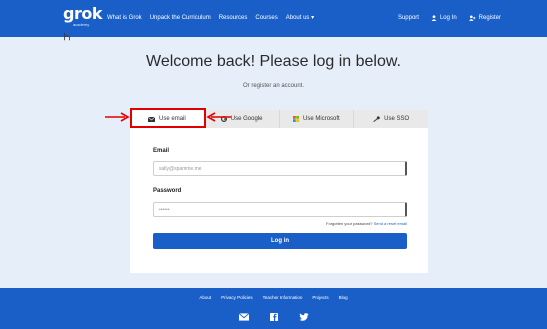 The height and width of the screenshot is (329, 547). Describe the element at coordinates (280, 168) in the screenshot. I see `email-field: sally@spamme.me` at that location.